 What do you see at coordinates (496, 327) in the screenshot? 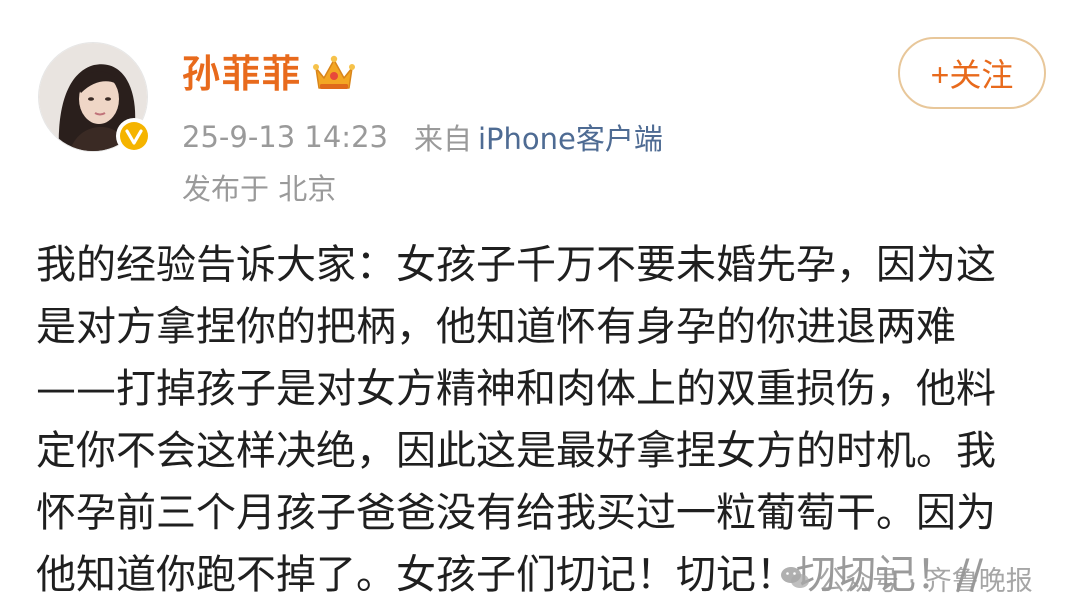
I see `post-text-line: 是对方拿捏你的把柄，他知道怀有身孕的你进退两难` at bounding box center [496, 327].